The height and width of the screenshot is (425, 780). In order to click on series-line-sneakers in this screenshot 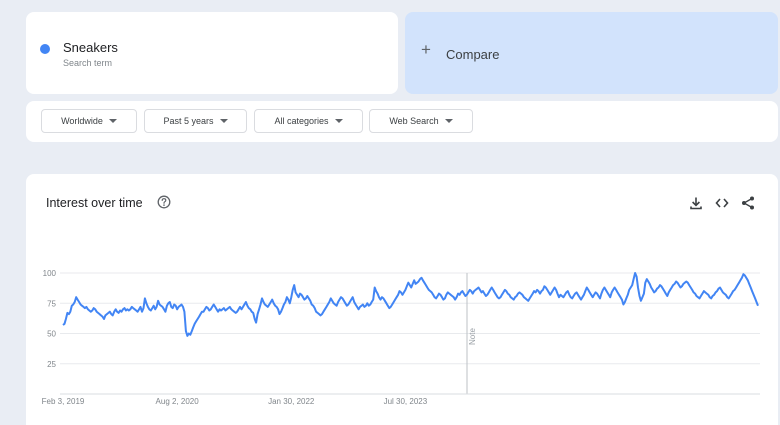, I will do `click(410, 304)`.